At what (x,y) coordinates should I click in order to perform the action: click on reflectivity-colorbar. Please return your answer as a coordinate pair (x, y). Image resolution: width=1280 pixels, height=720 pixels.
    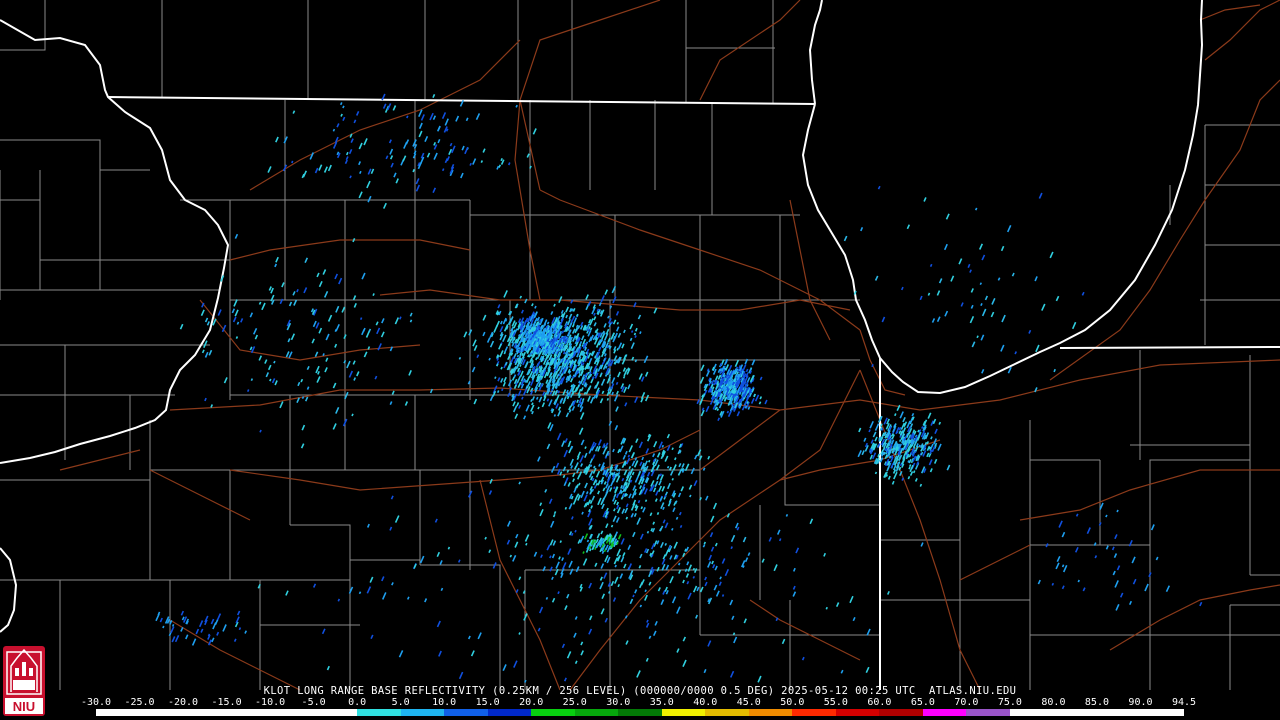
    Looking at the image, I should click on (640, 712).